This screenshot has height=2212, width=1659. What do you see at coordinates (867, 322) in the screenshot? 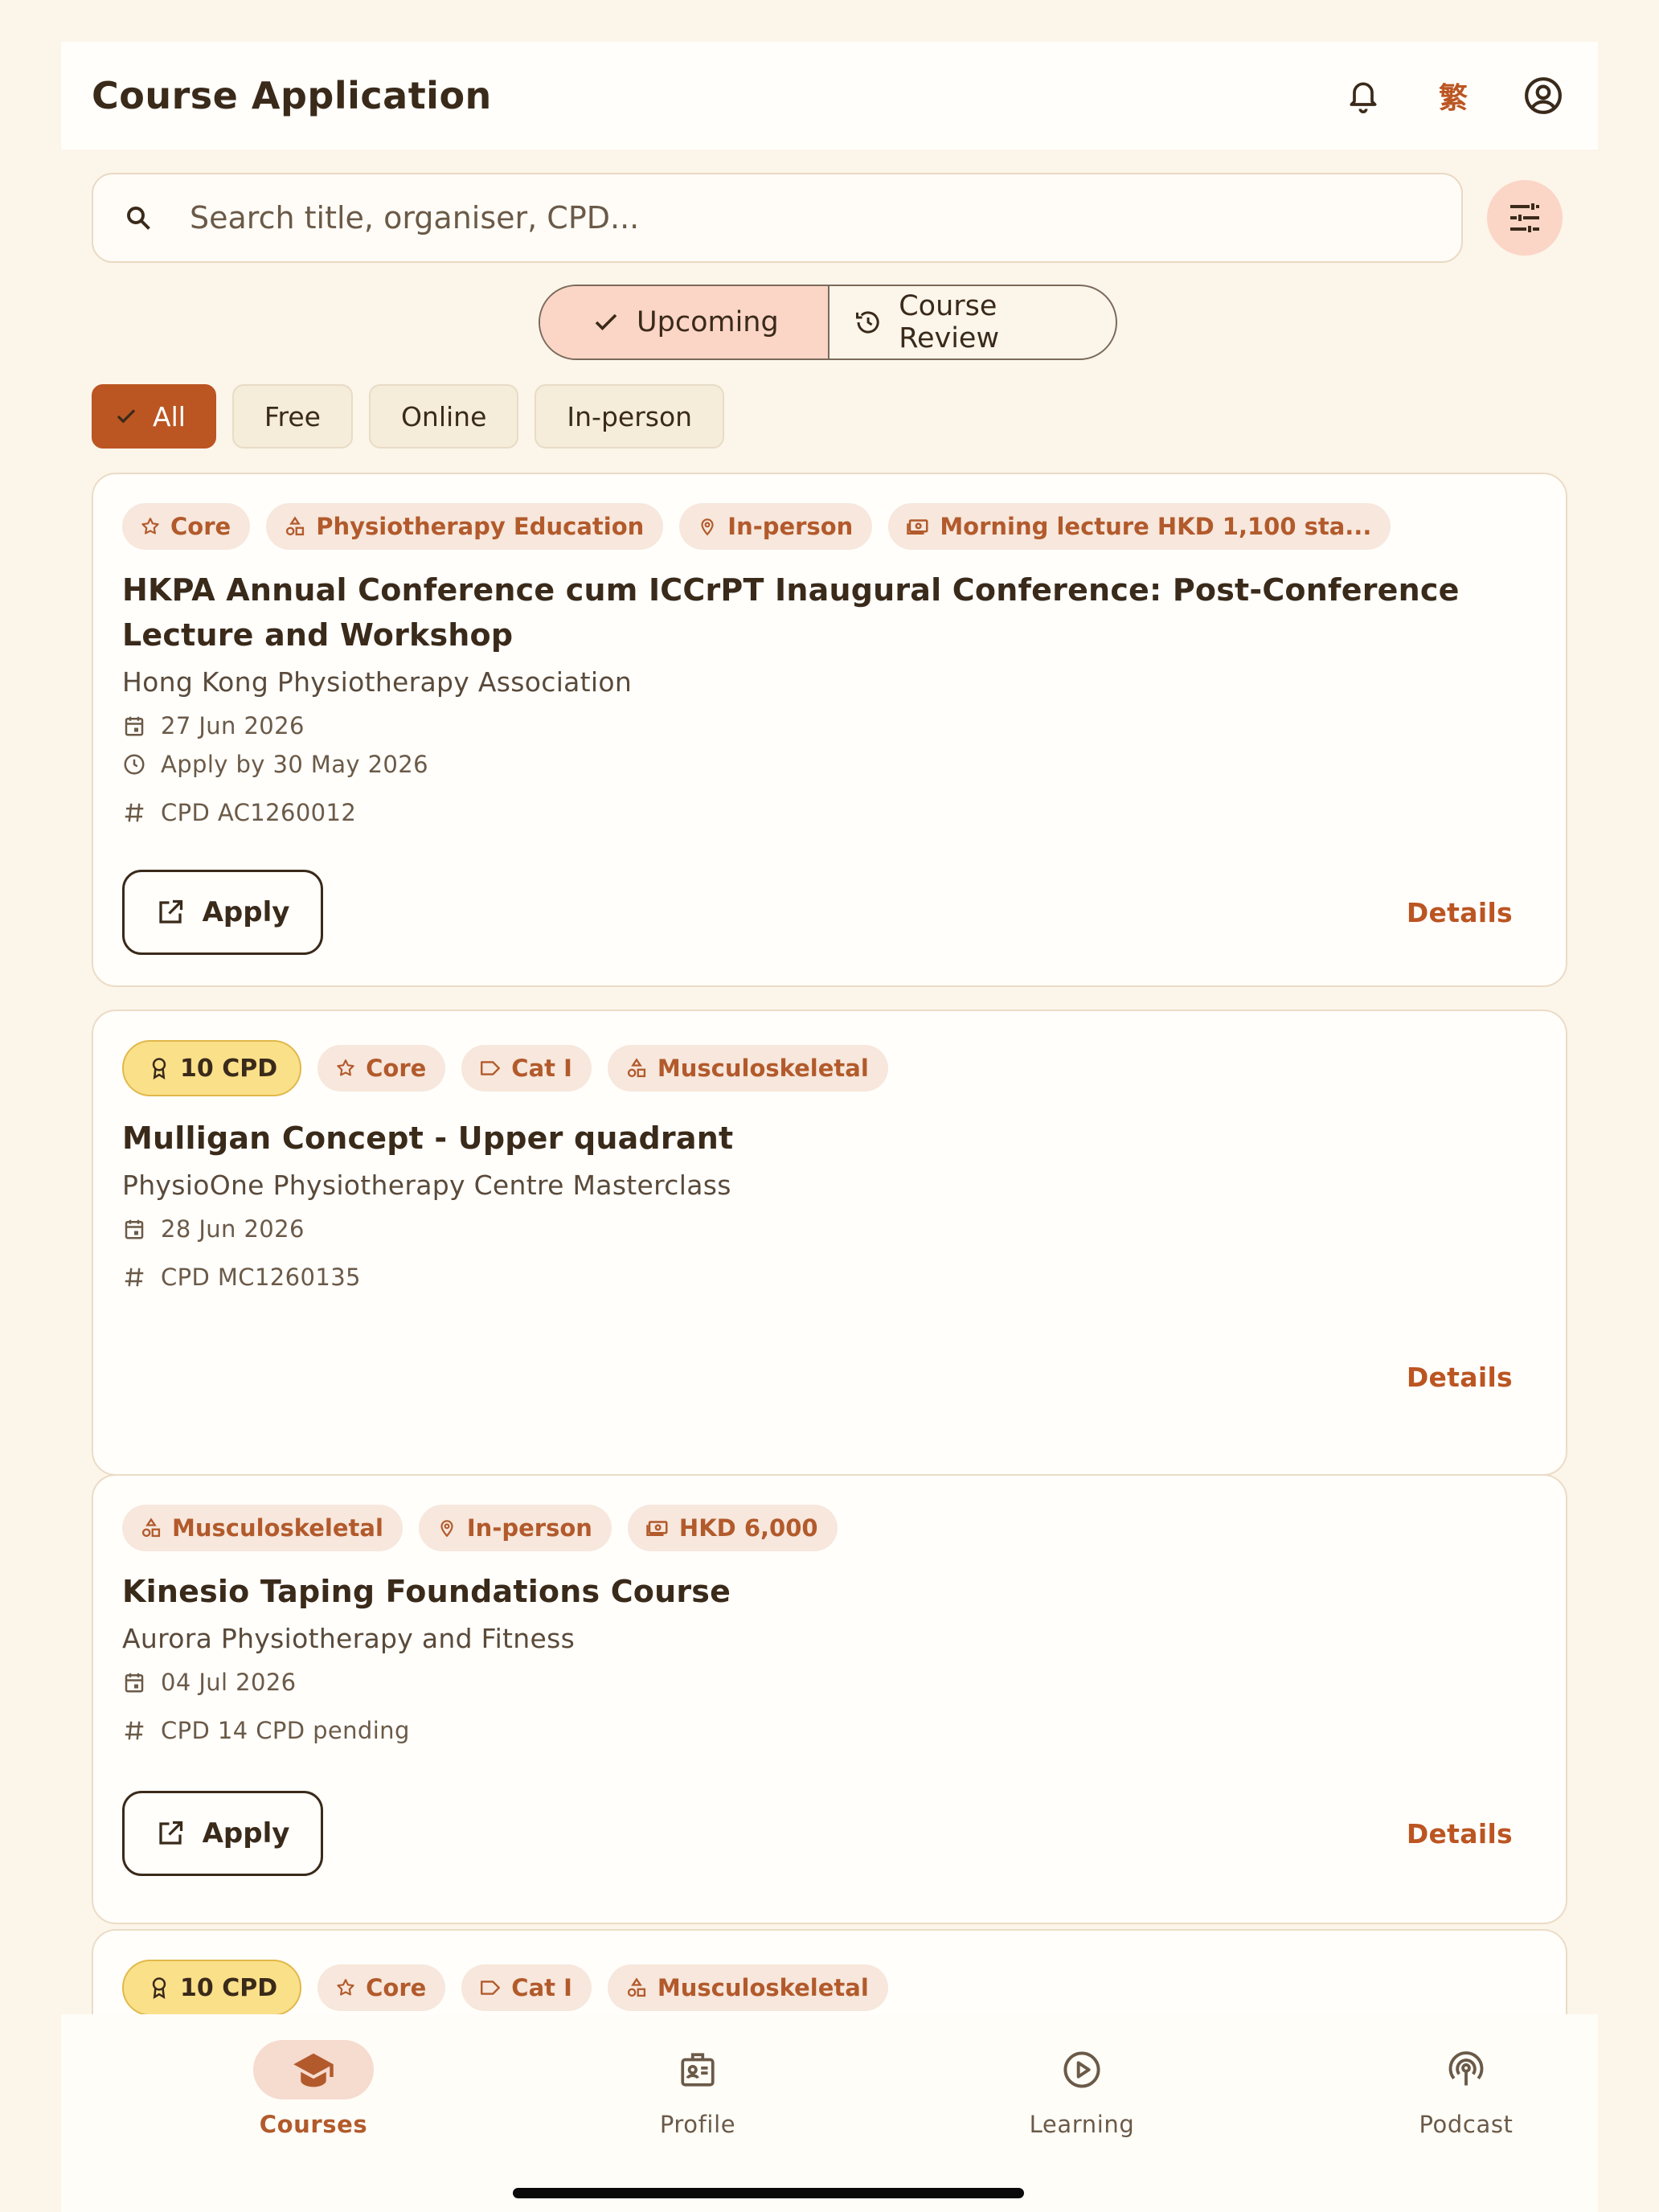
I see `history-icon` at bounding box center [867, 322].